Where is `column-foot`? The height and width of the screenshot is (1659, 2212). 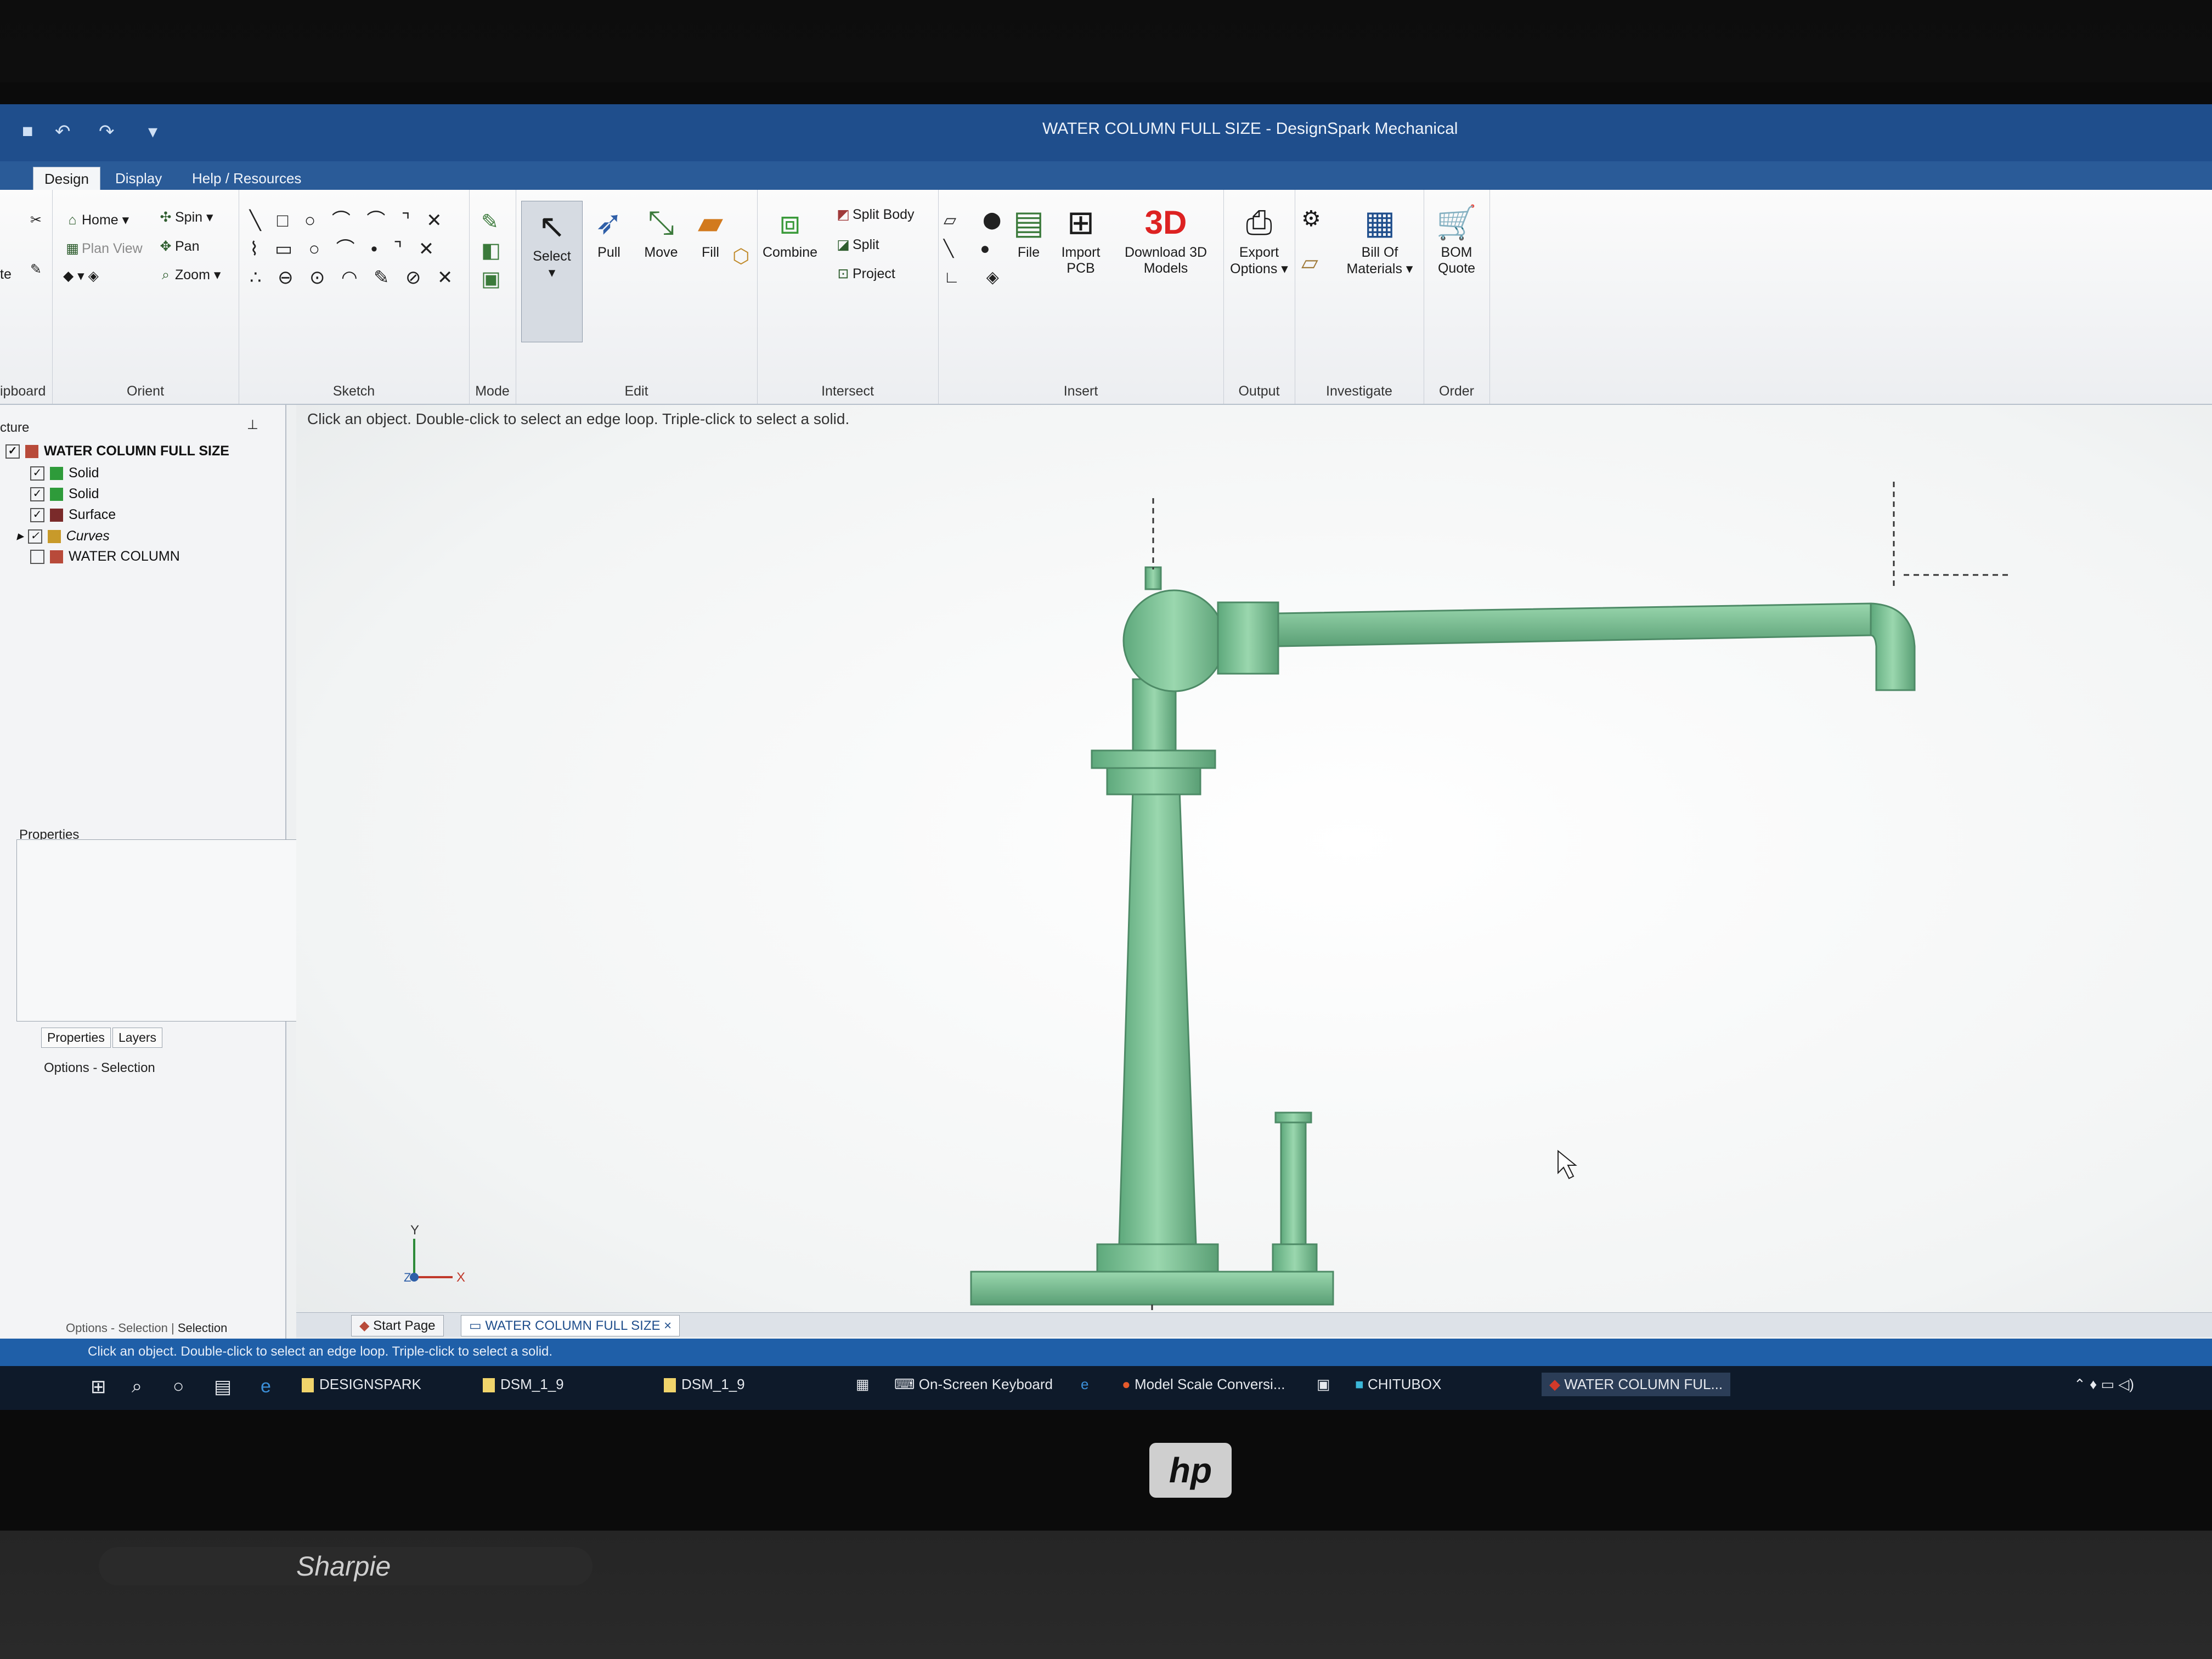 column-foot is located at coordinates (1157, 1258).